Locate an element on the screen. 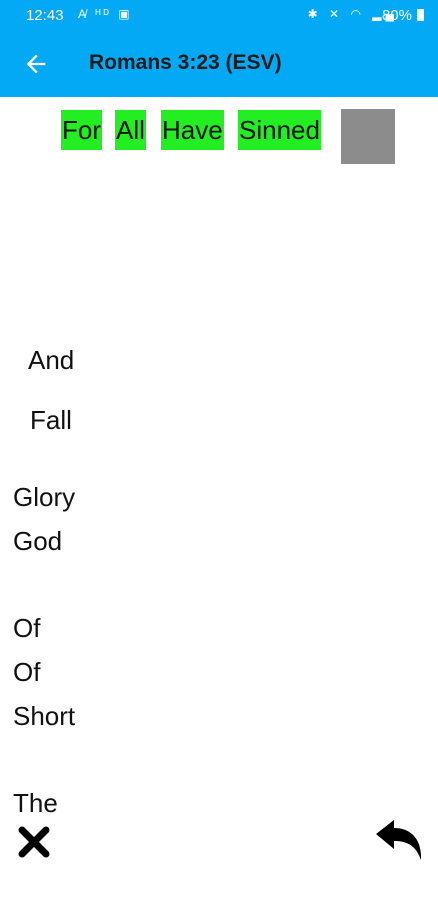 The image size is (438, 900). word-option: The is located at coordinates (35, 803).